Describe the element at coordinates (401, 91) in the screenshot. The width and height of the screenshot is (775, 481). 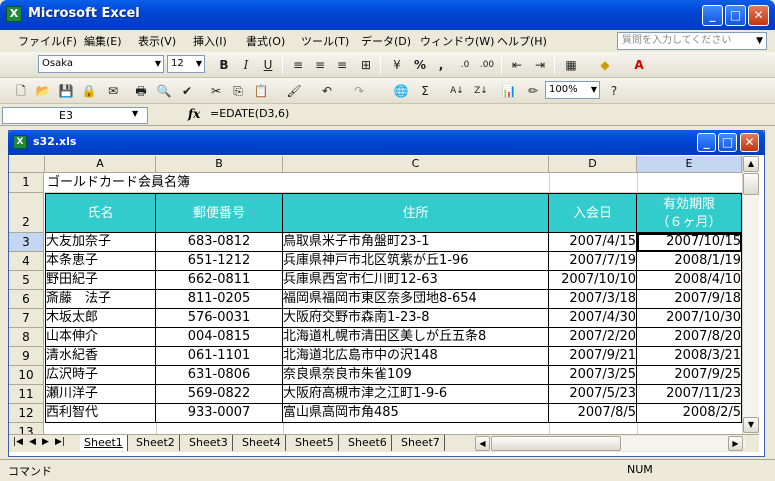
I see `hyperlink-icon: 🌐` at that location.